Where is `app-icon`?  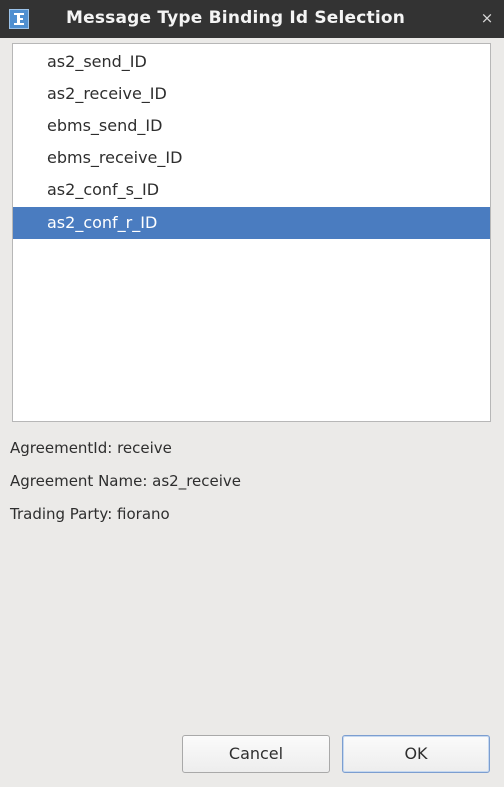 app-icon is located at coordinates (19, 19).